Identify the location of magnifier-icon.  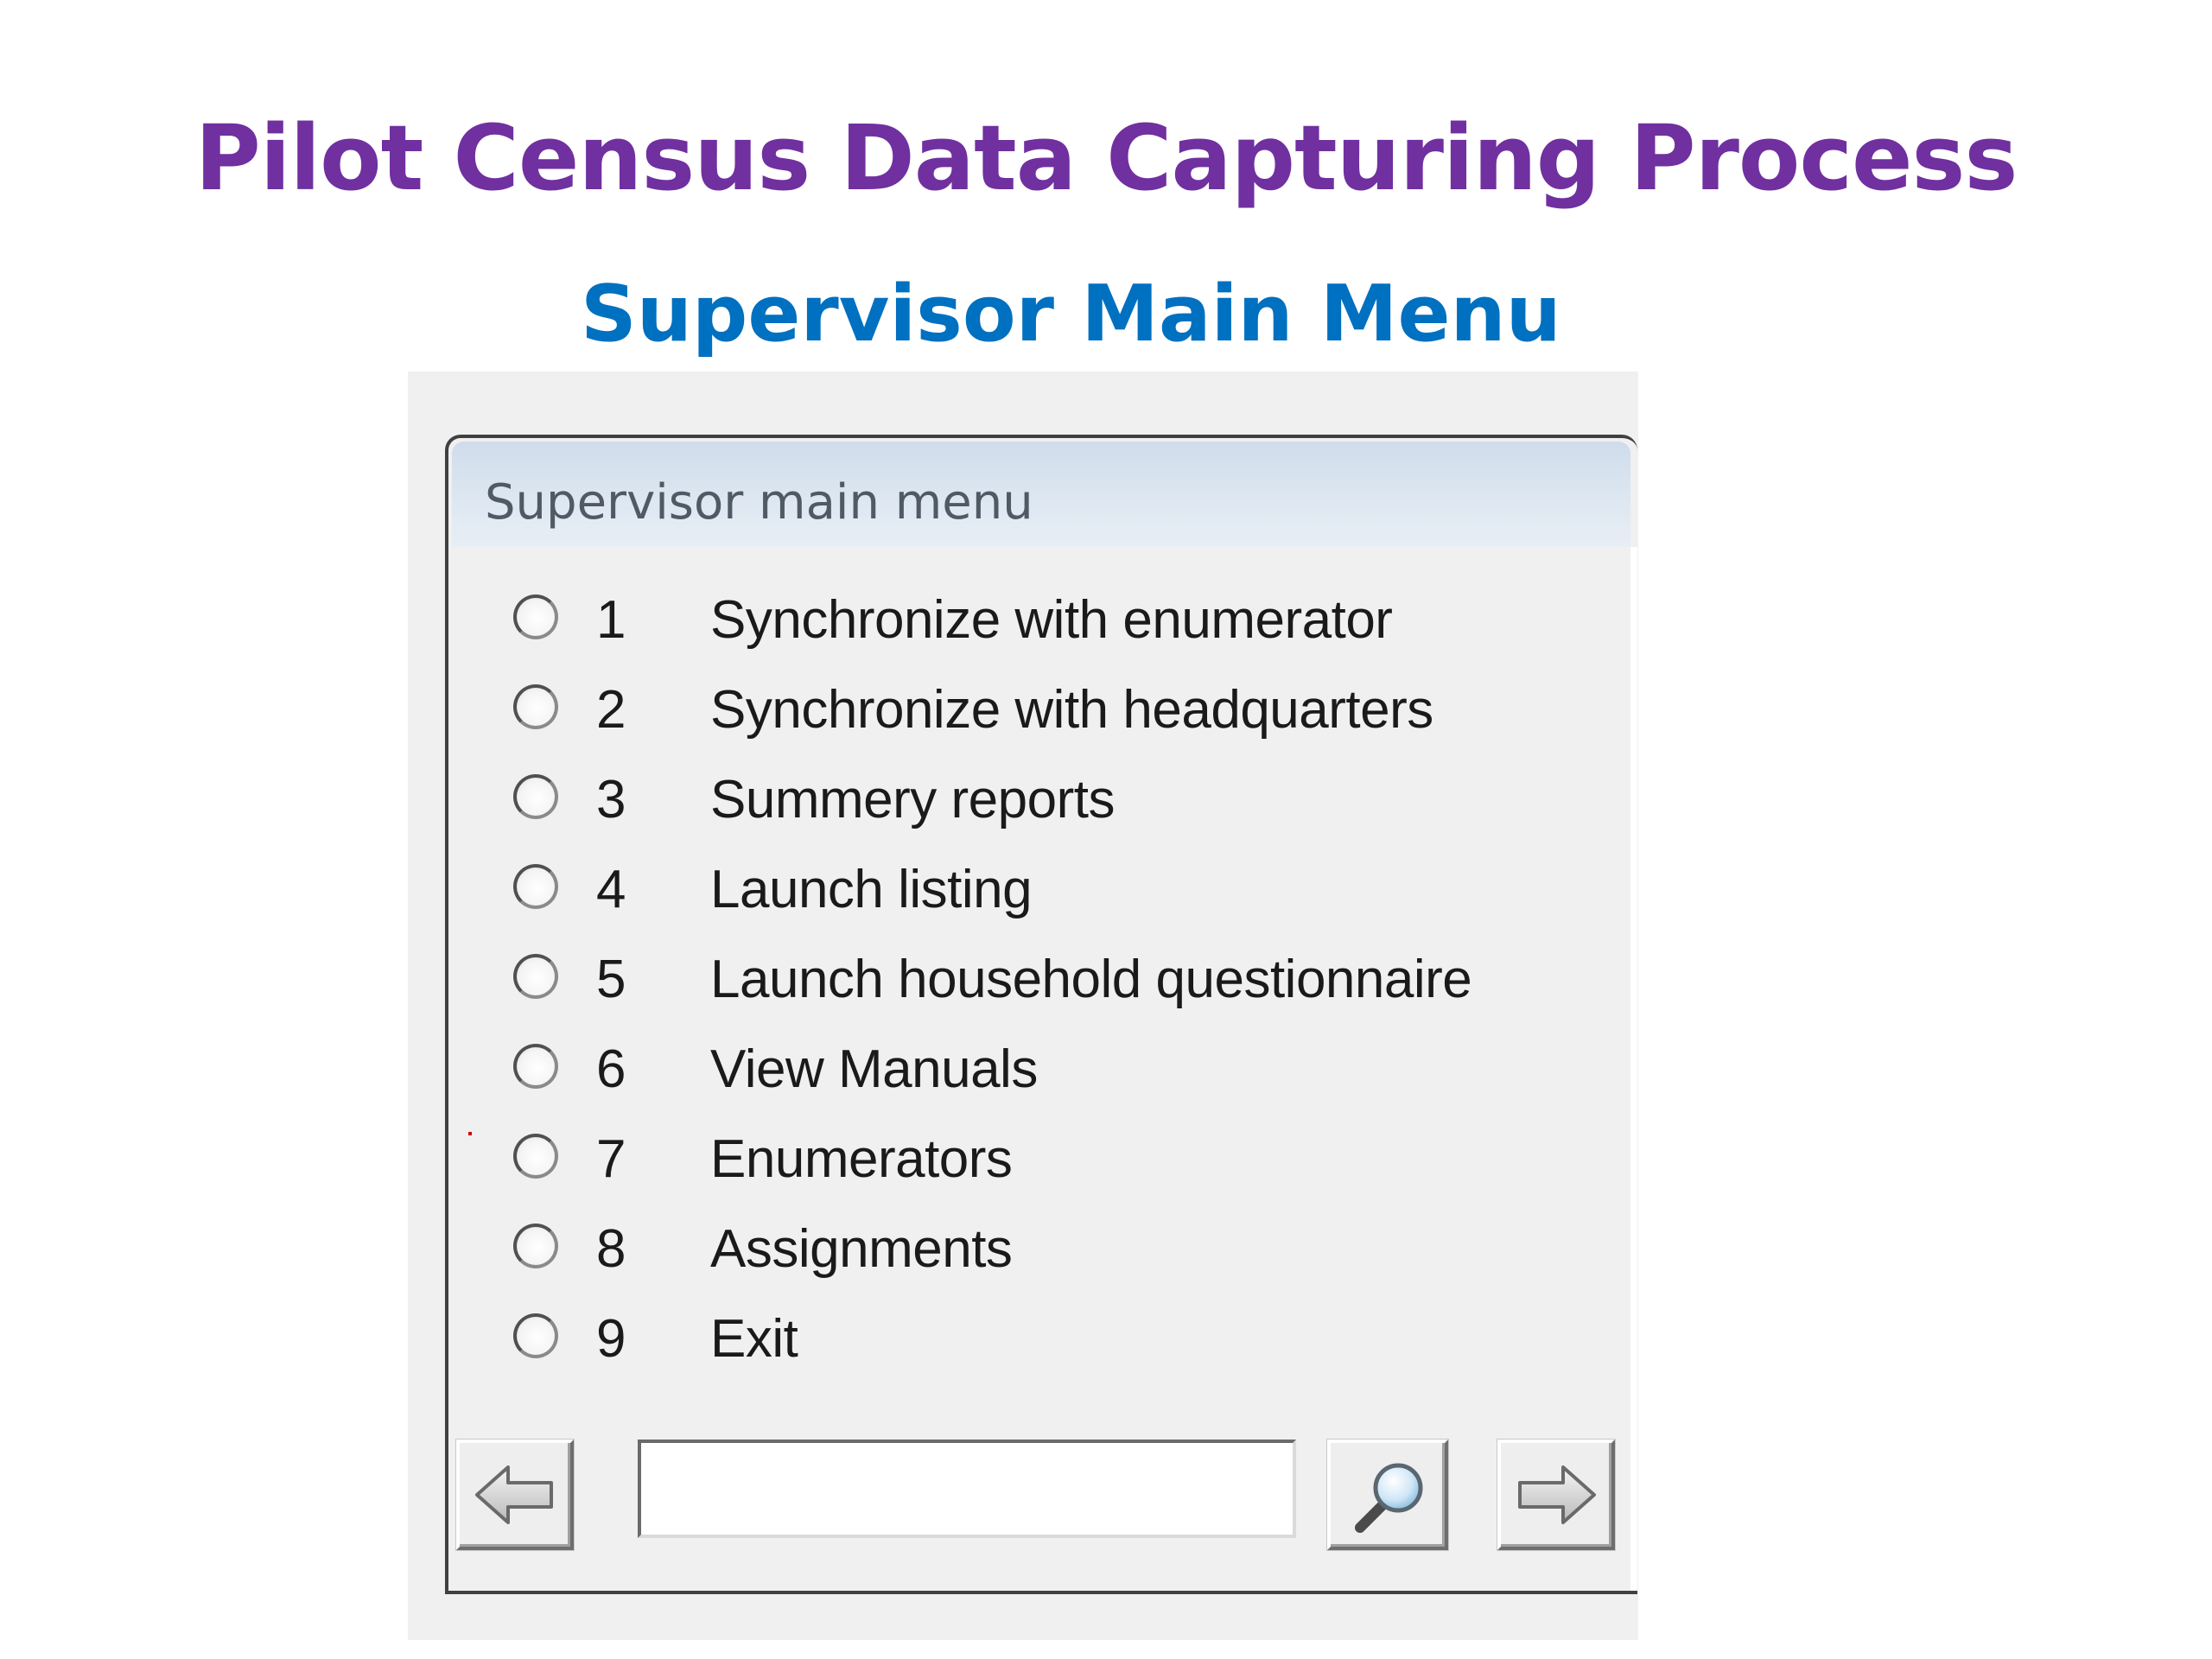
(1389, 1498).